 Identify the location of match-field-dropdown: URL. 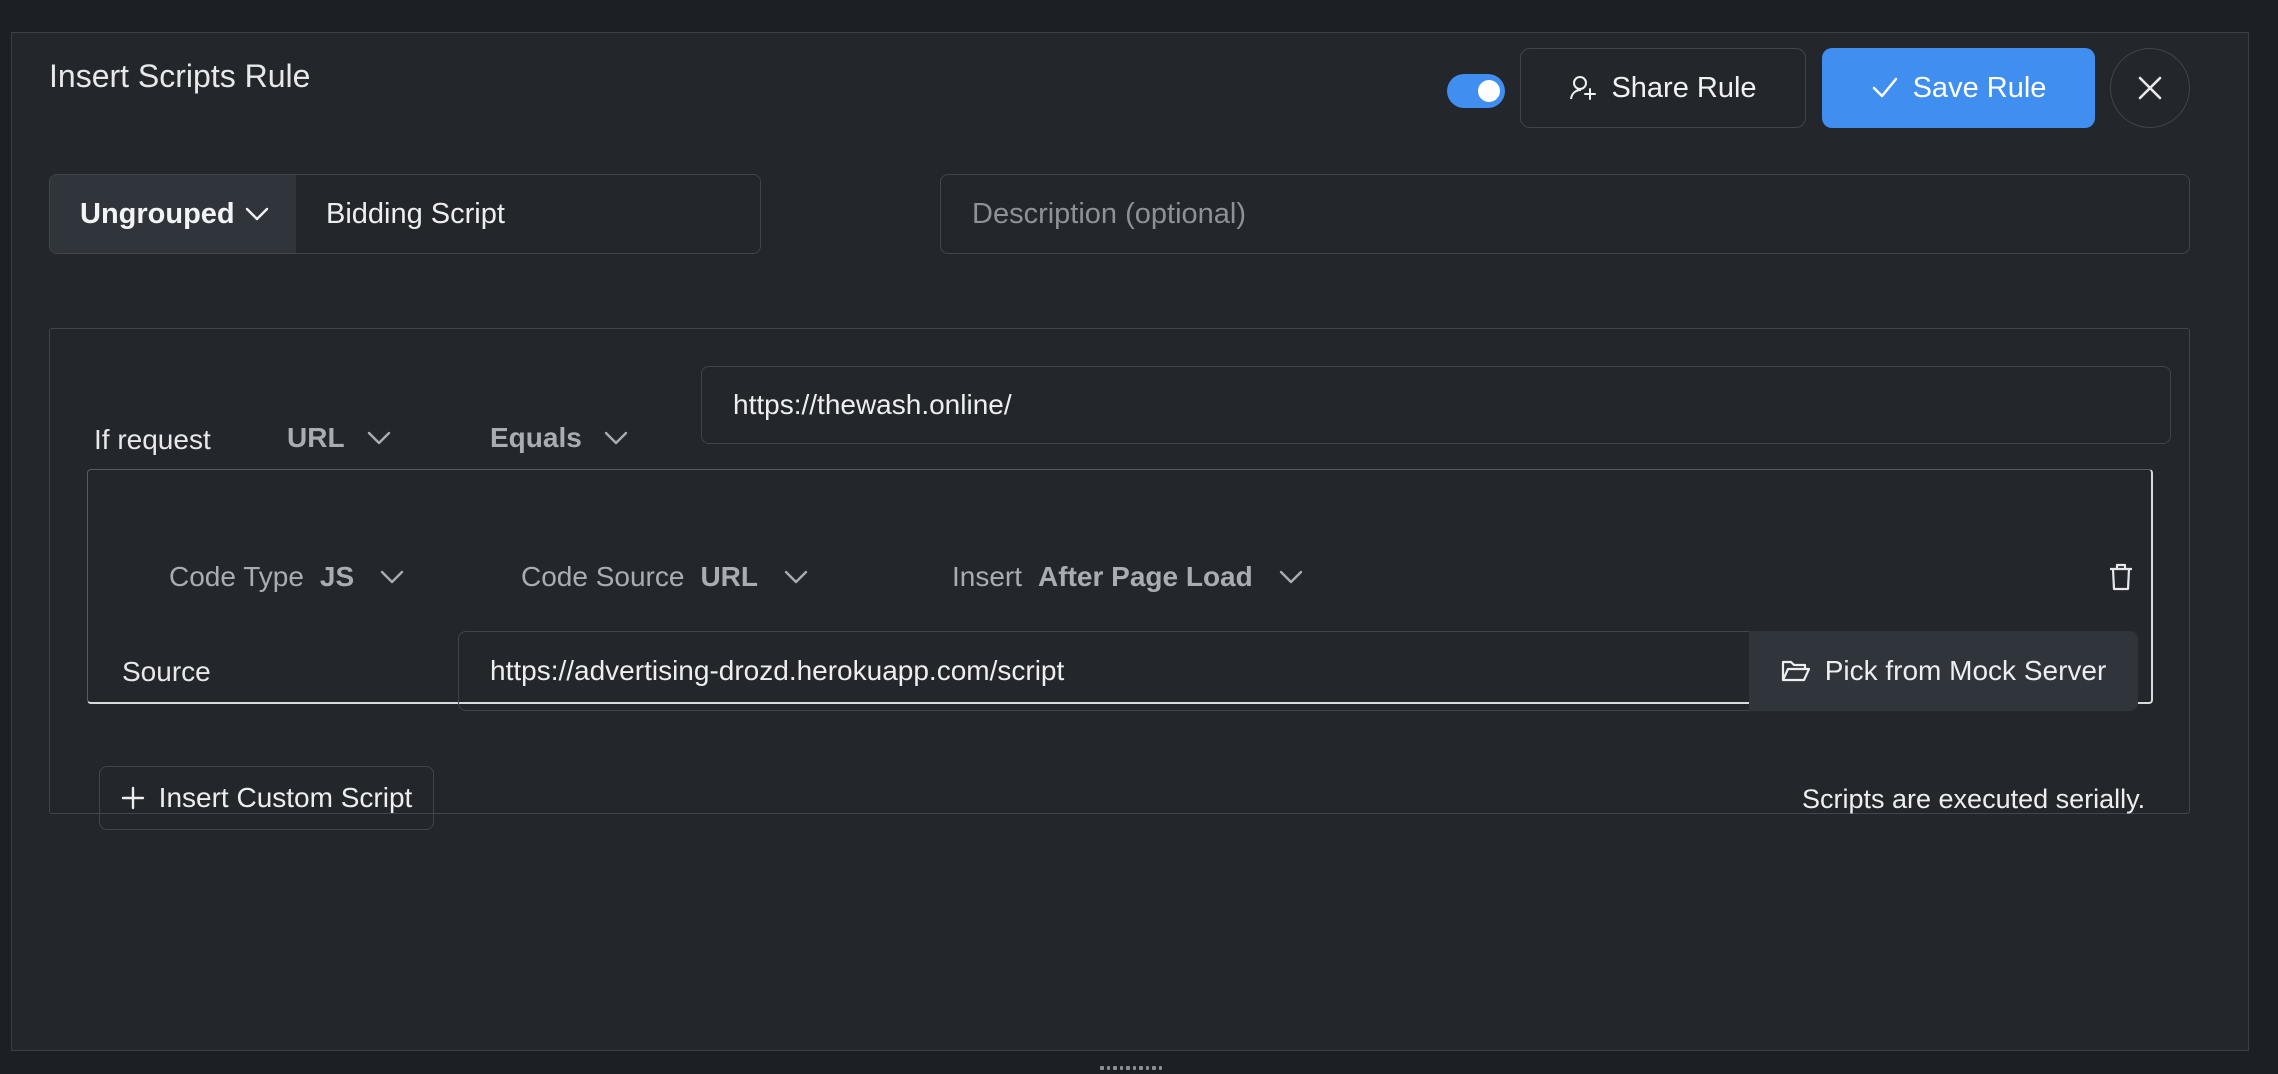
(339, 438).